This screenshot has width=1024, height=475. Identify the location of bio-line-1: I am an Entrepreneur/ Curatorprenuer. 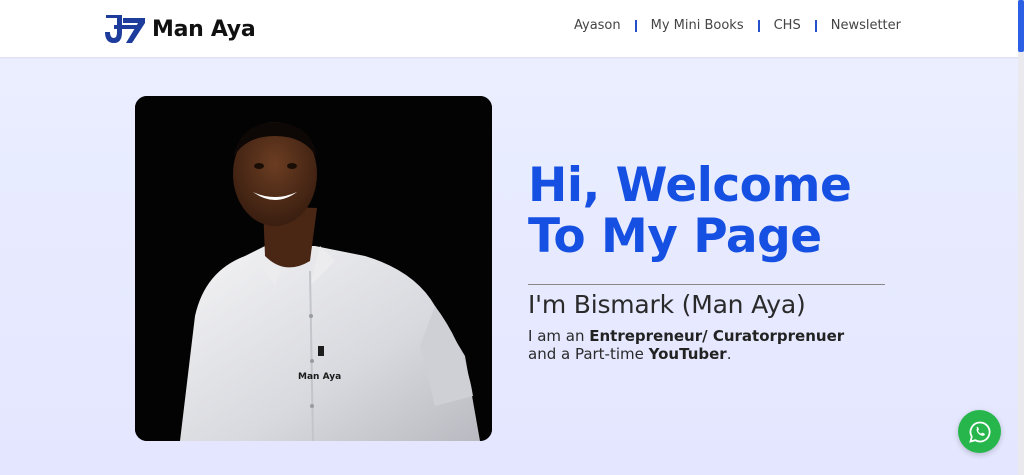
(686, 336).